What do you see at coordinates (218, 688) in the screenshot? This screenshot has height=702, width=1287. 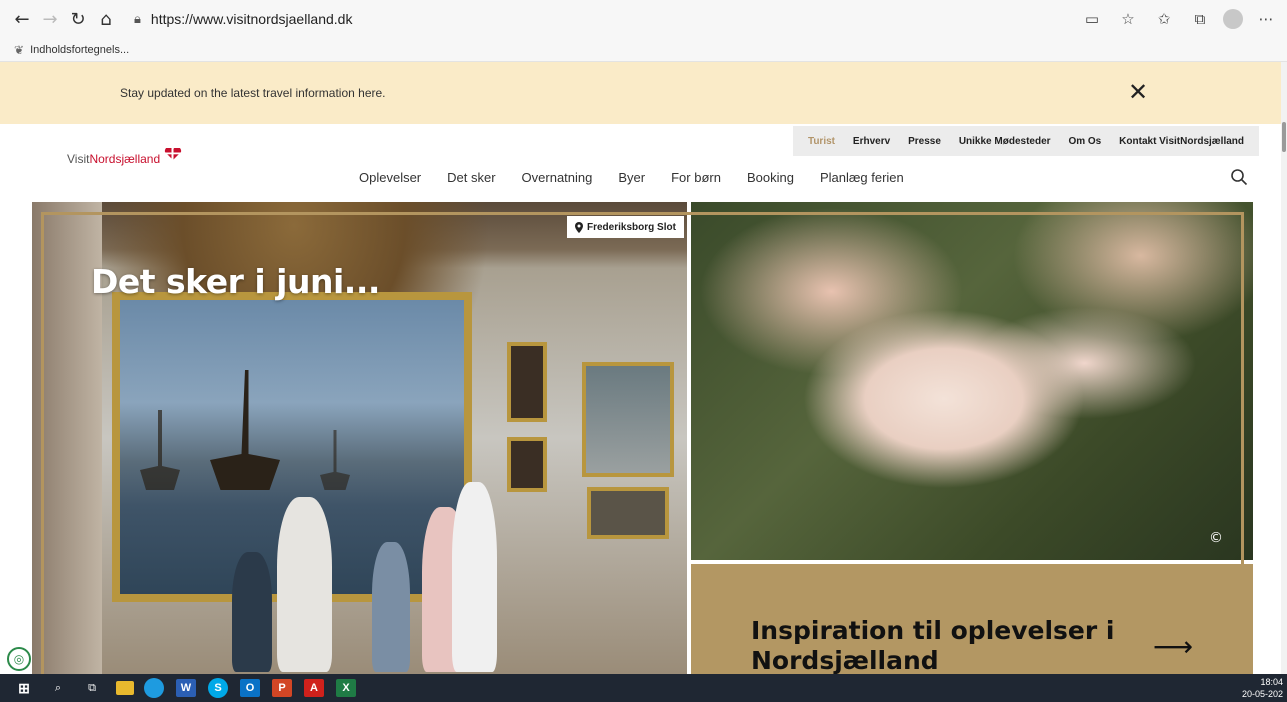 I see `skype-icon: S` at bounding box center [218, 688].